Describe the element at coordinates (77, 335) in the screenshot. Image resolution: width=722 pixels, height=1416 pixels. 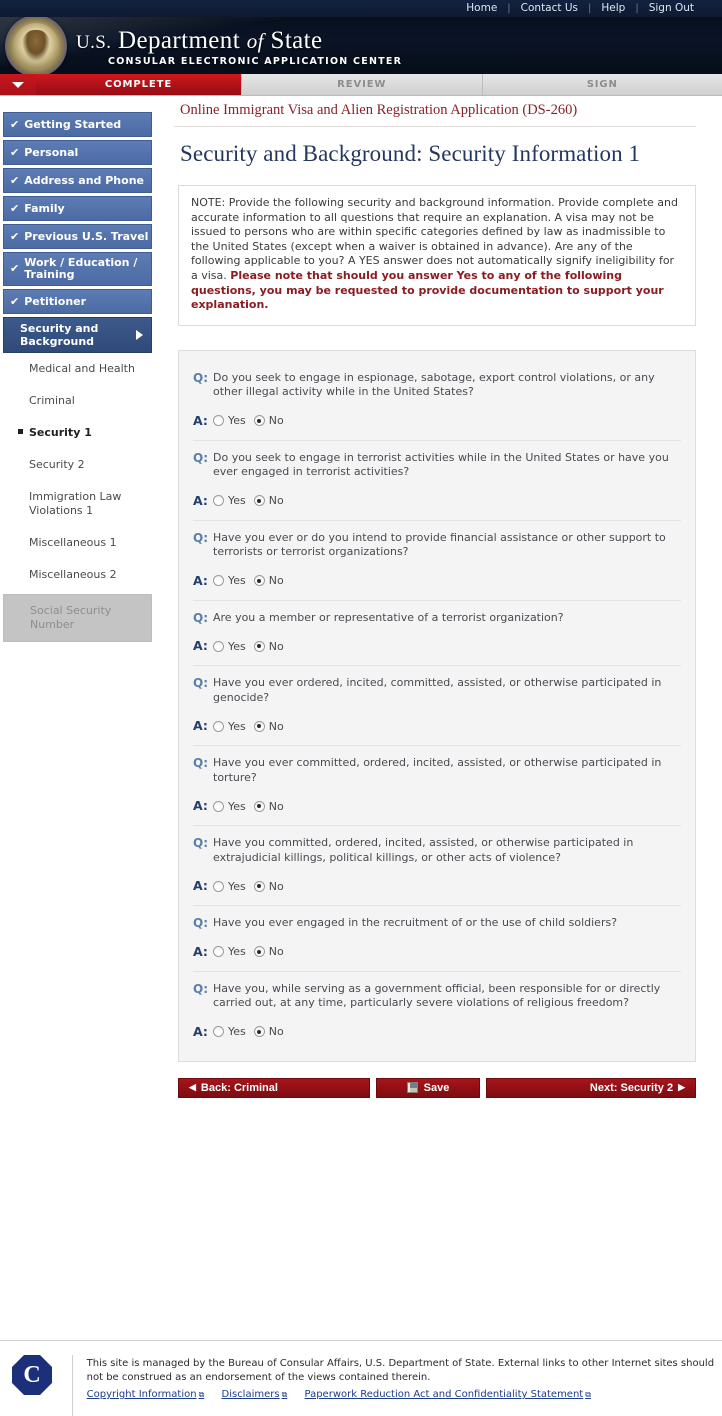
I see `sidebar-item-security-and-background: Security and Background` at that location.